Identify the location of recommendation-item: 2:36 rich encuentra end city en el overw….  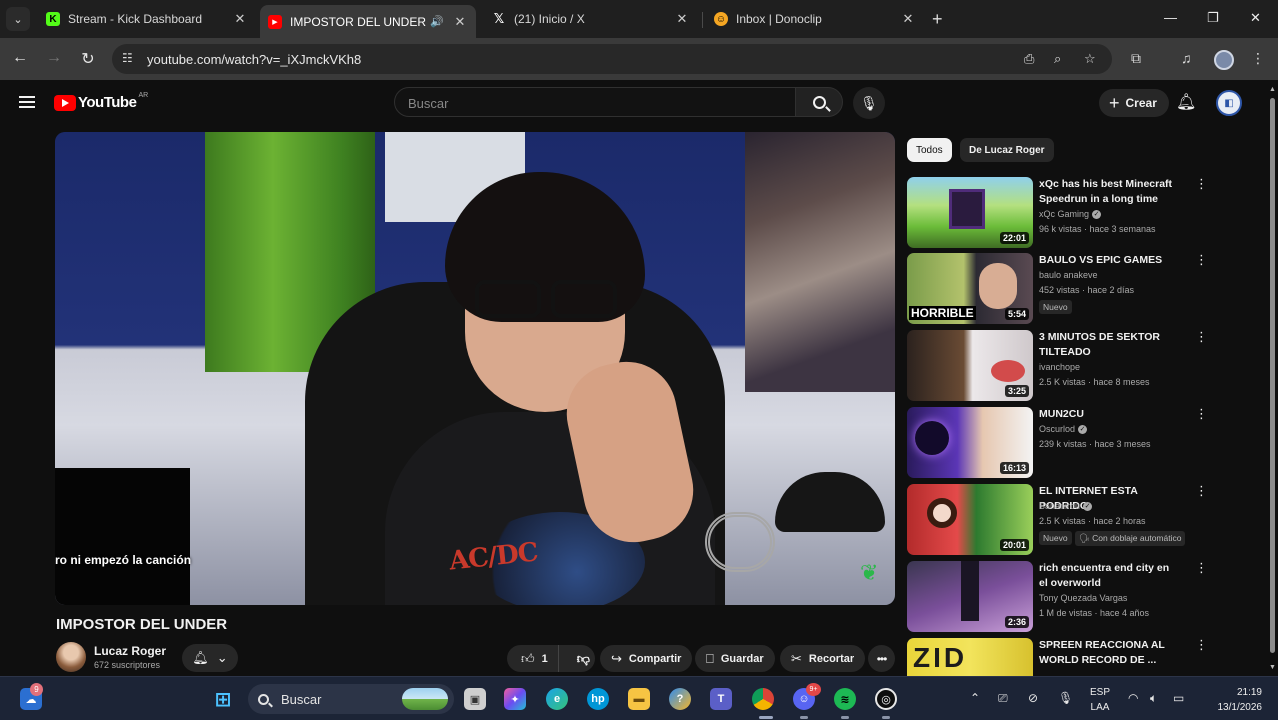
(1057, 597).